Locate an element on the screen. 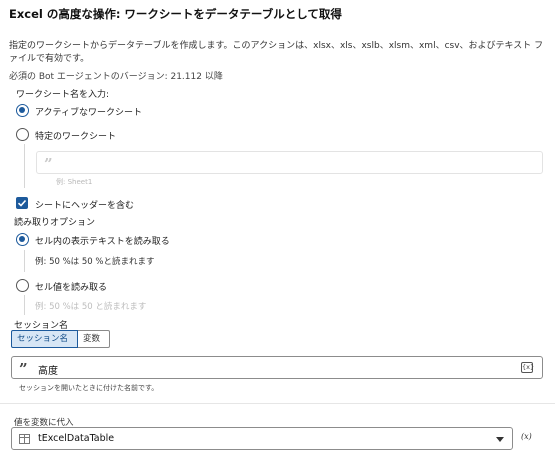  checkmark-icon is located at coordinates (22, 203).